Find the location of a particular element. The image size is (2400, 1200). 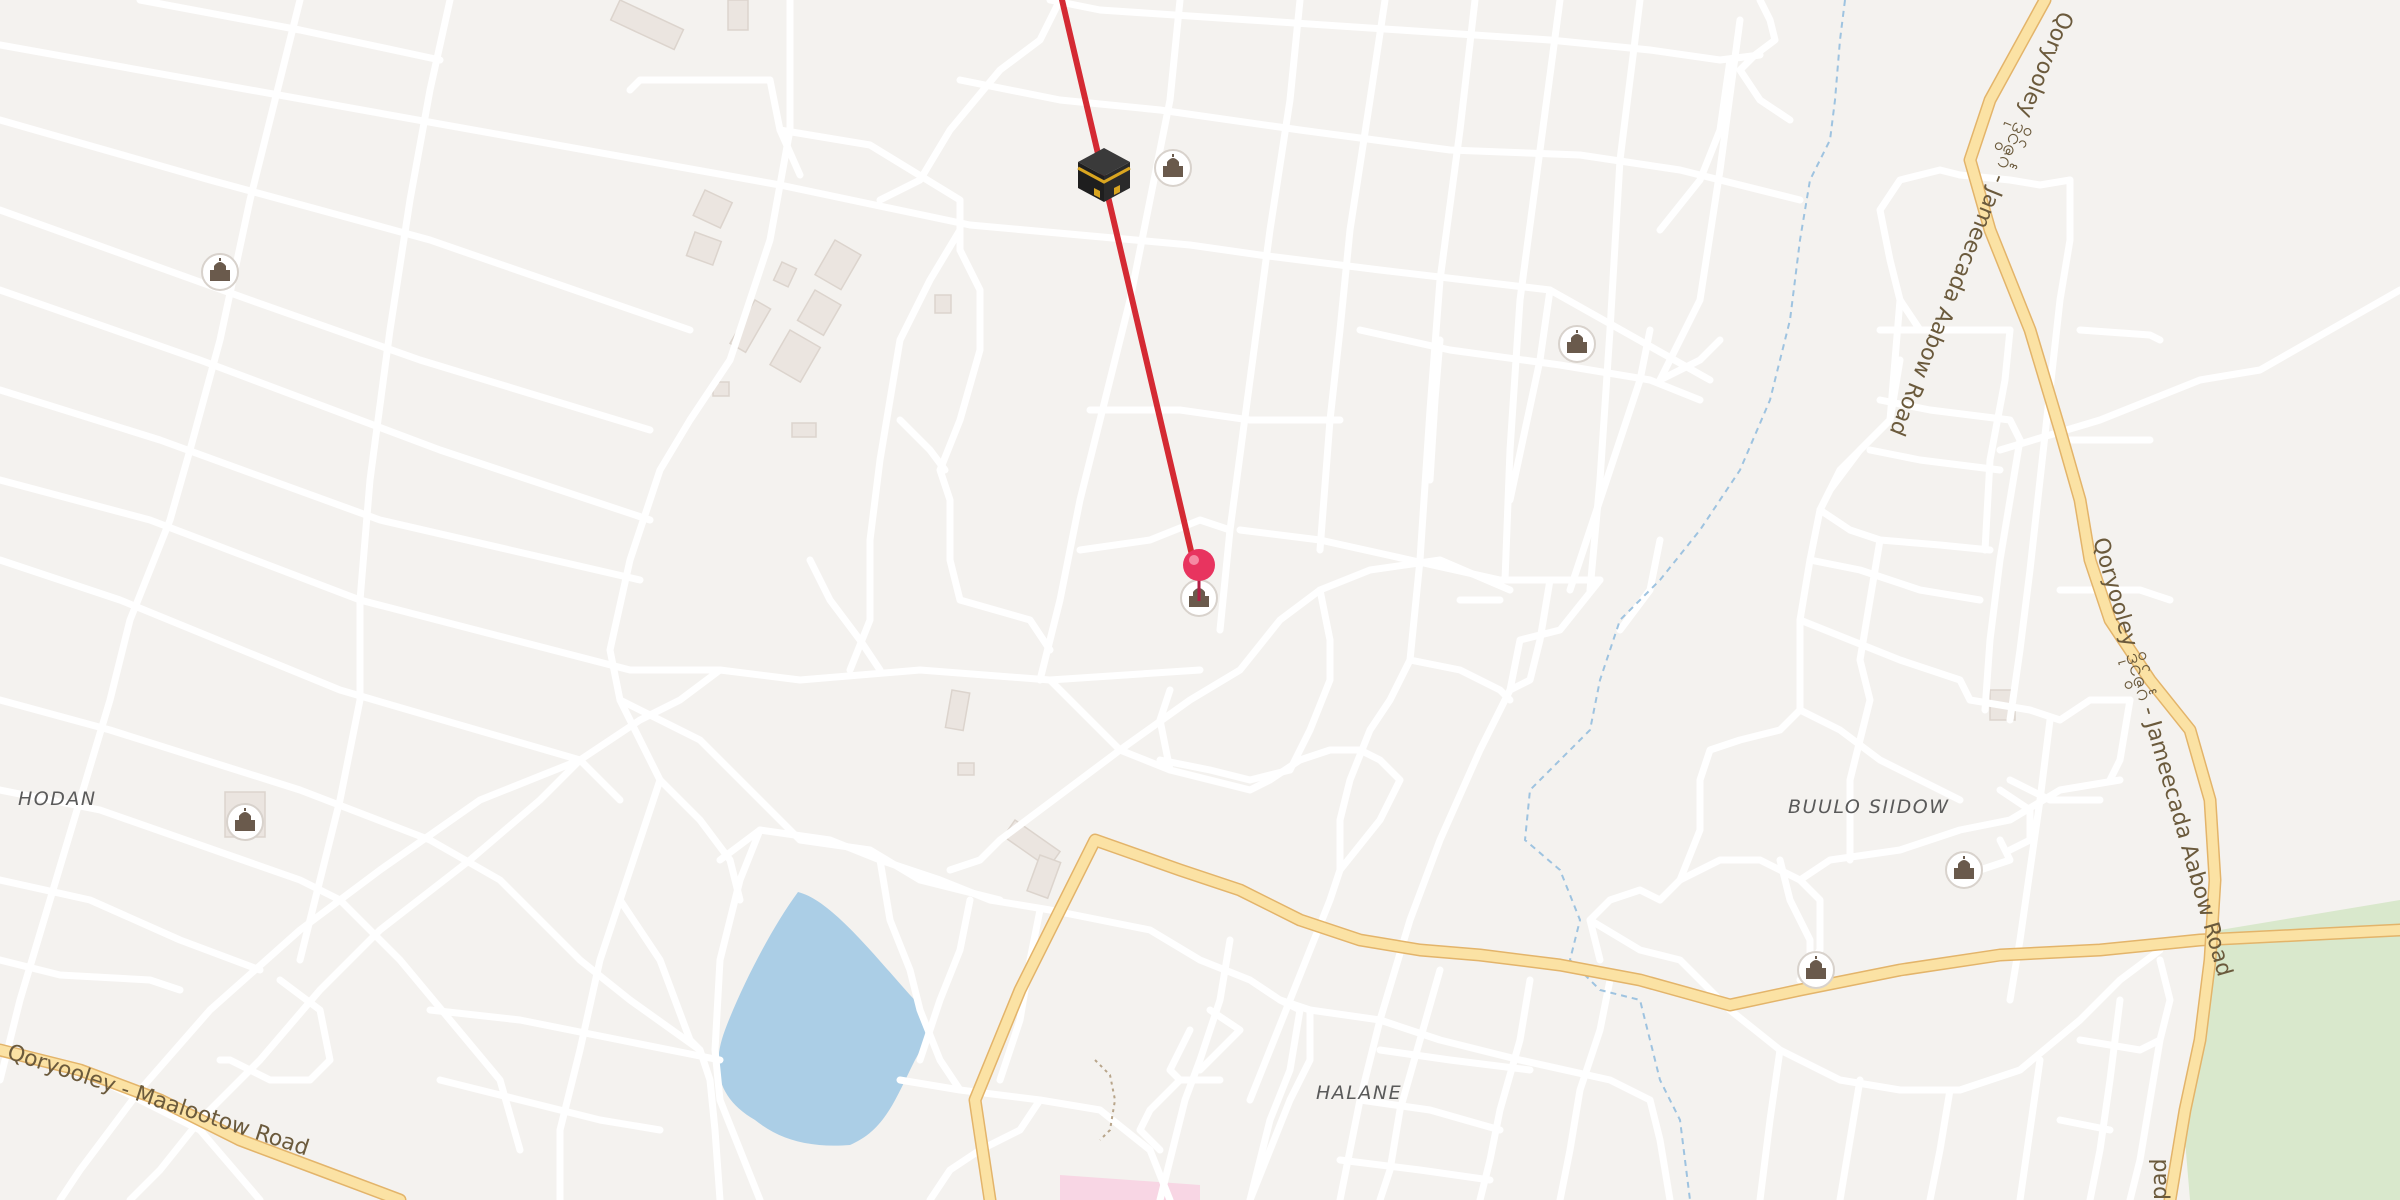

area-label-buulo-siidow: BUULO SIIDOW is located at coordinates (1868, 807).